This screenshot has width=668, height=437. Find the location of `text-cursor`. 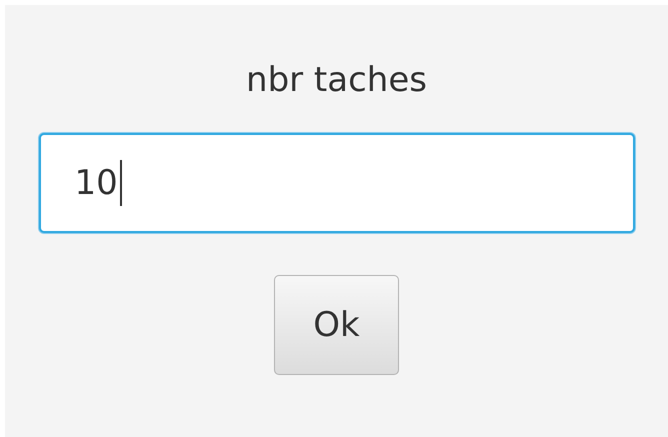

text-cursor is located at coordinates (121, 183).